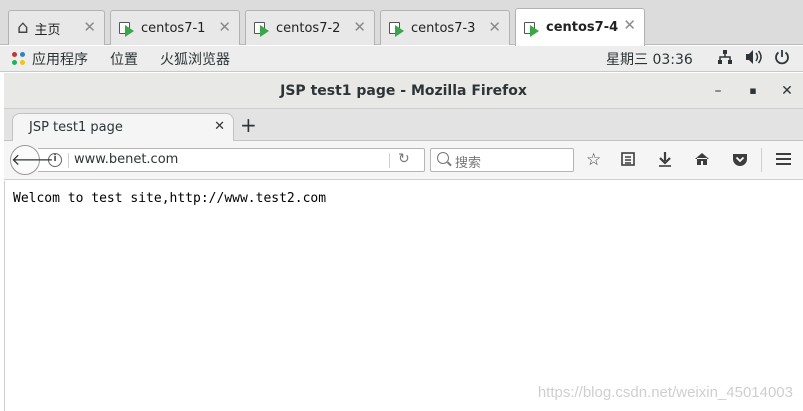  Describe the element at coordinates (754, 59) in the screenshot. I see `volume-icon` at that location.